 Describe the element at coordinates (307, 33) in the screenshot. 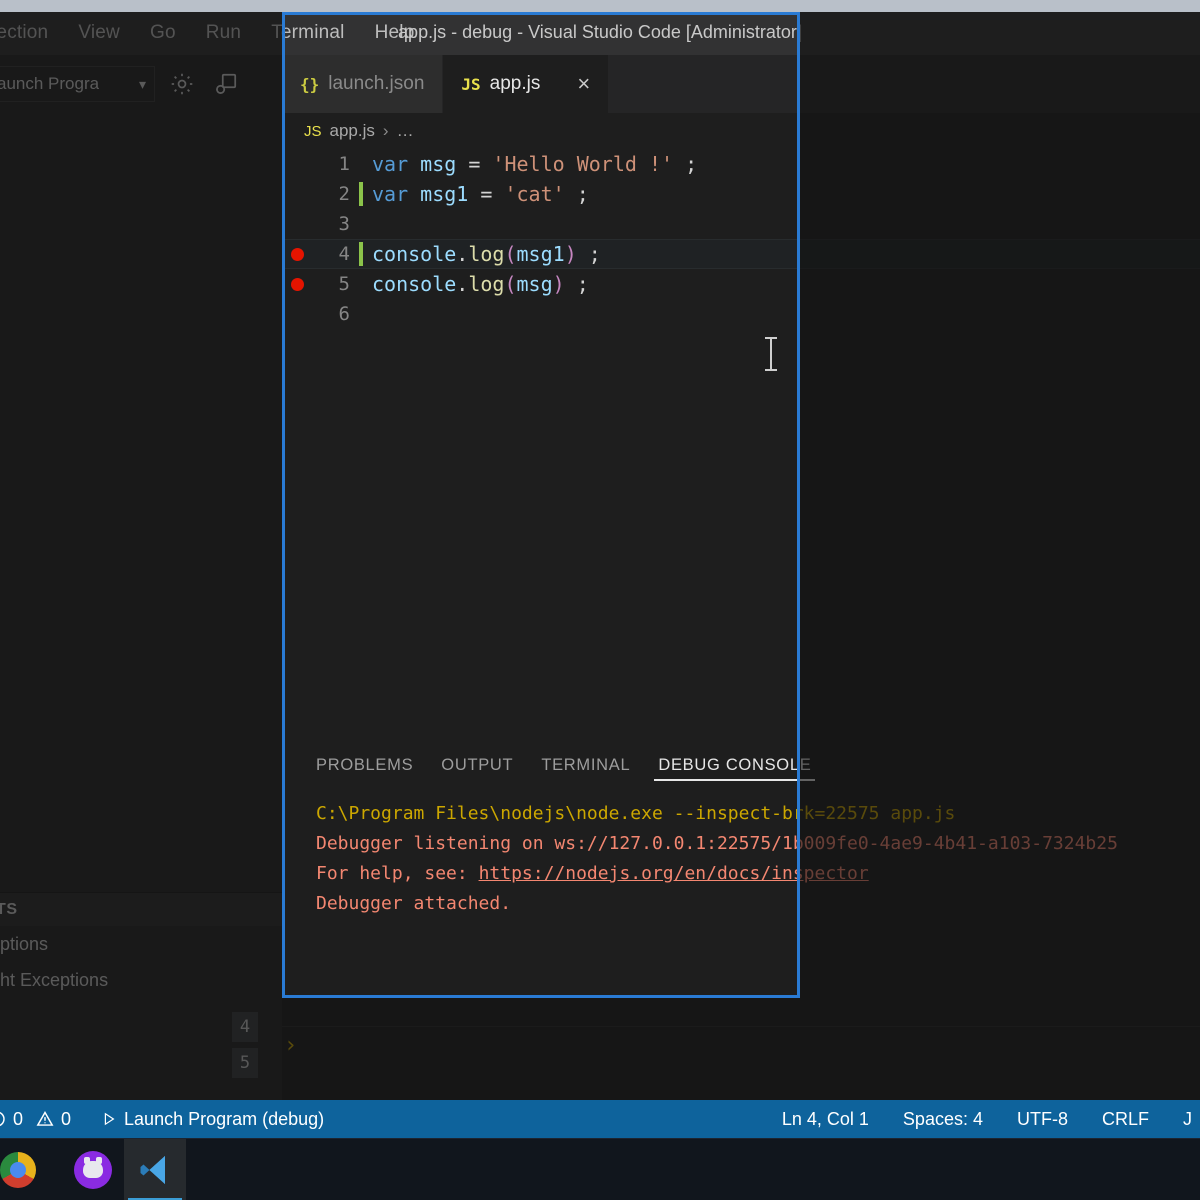

I see `menu-item-terminal: Terminal` at that location.